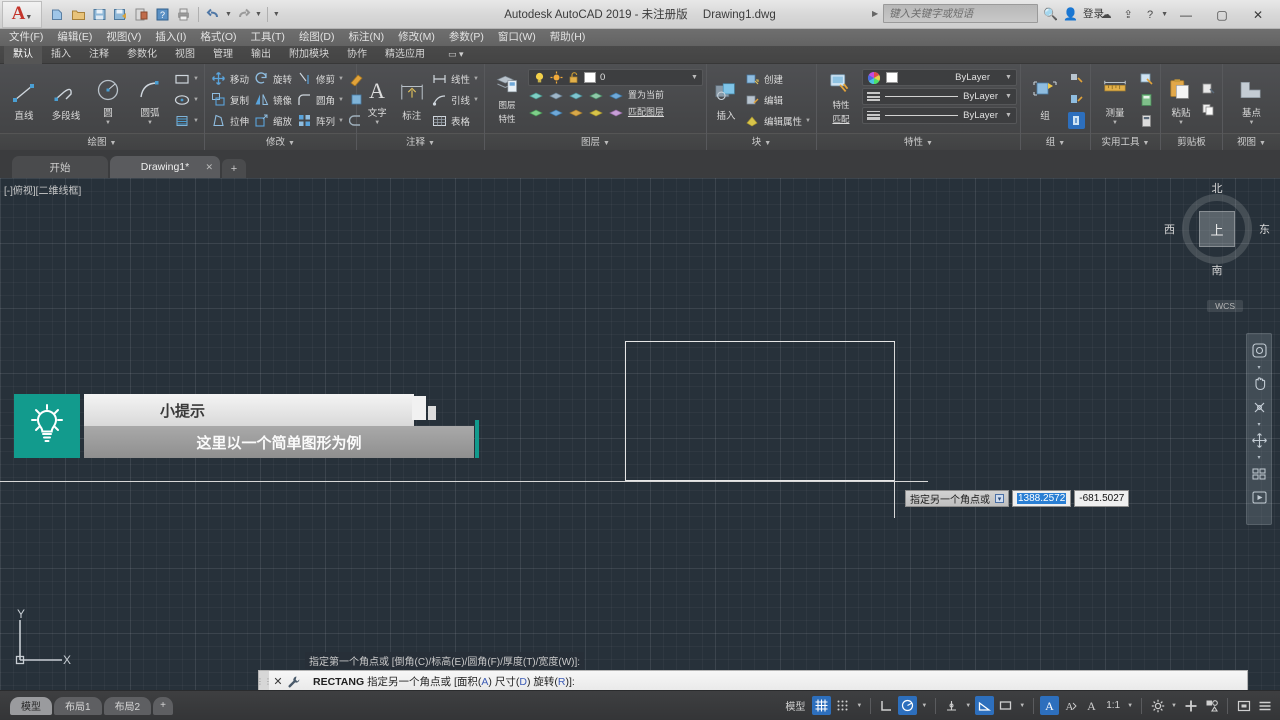 The width and height of the screenshot is (1280, 720). Describe the element at coordinates (841, 96) in the screenshot. I see `properties-match-button: 特性 匹配` at that location.